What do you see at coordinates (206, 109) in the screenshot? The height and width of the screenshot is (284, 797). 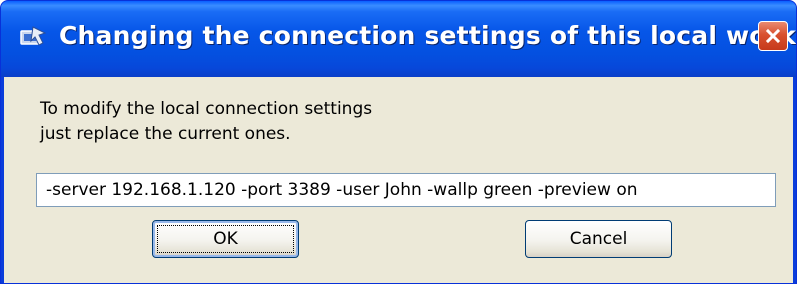 I see `instruction-line-1: To modify the local connection settings` at bounding box center [206, 109].